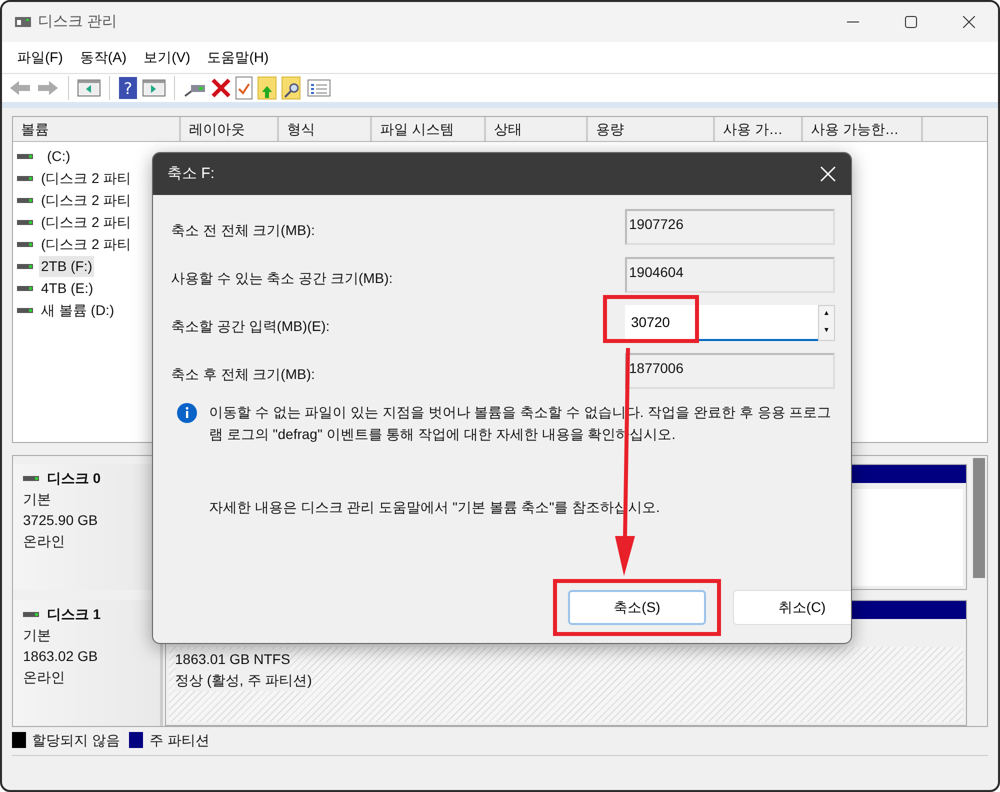  What do you see at coordinates (251, 326) in the screenshot?
I see `field-label: 축소할 공간 입력(MB)(E):` at bounding box center [251, 326].